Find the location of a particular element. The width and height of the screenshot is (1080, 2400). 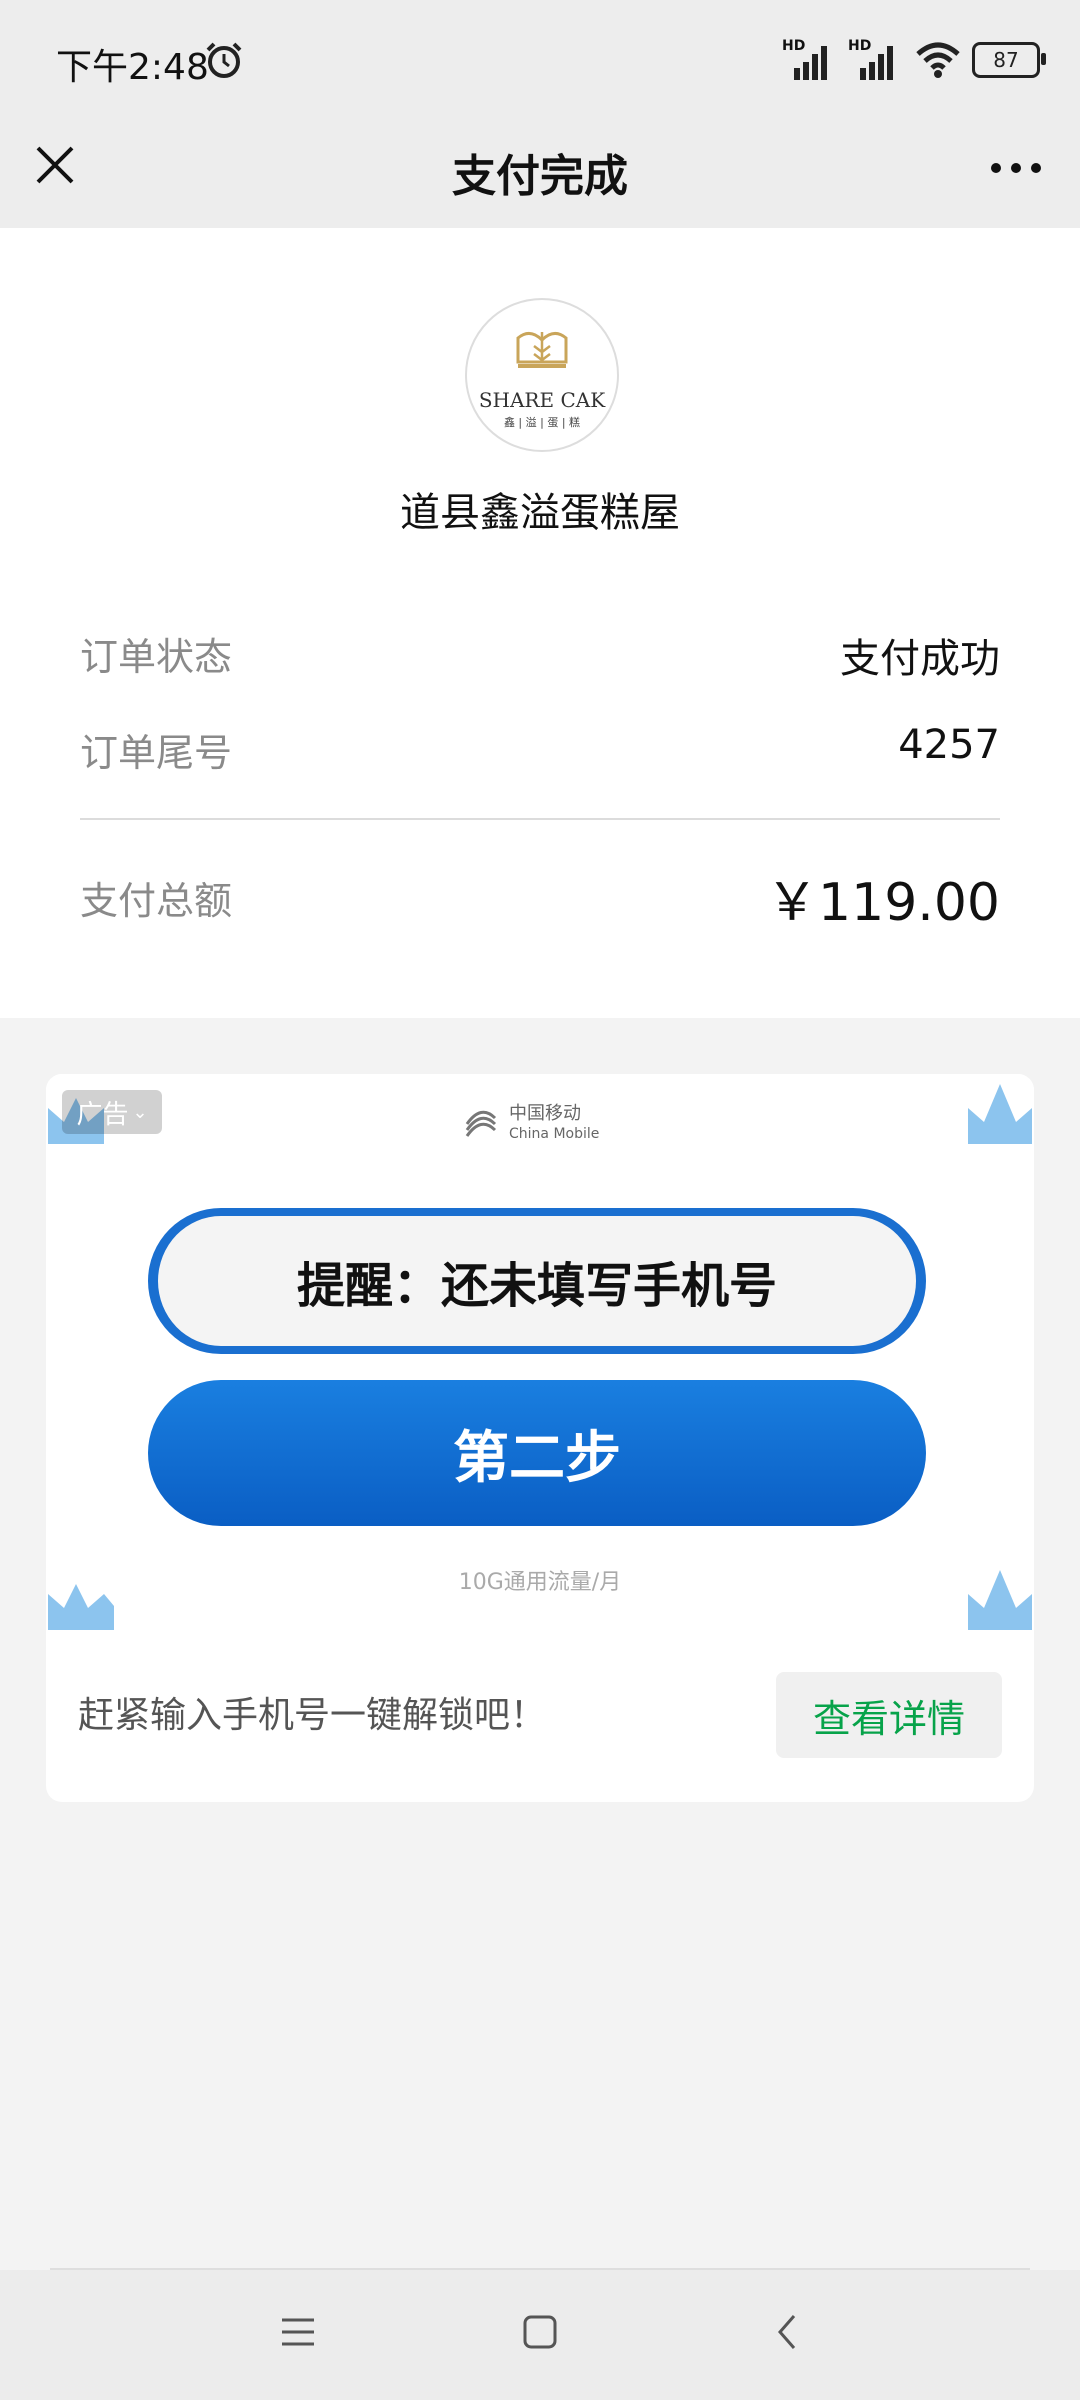

reminder-pill: 提醒：还未填写手机号 is located at coordinates (537, 1281).